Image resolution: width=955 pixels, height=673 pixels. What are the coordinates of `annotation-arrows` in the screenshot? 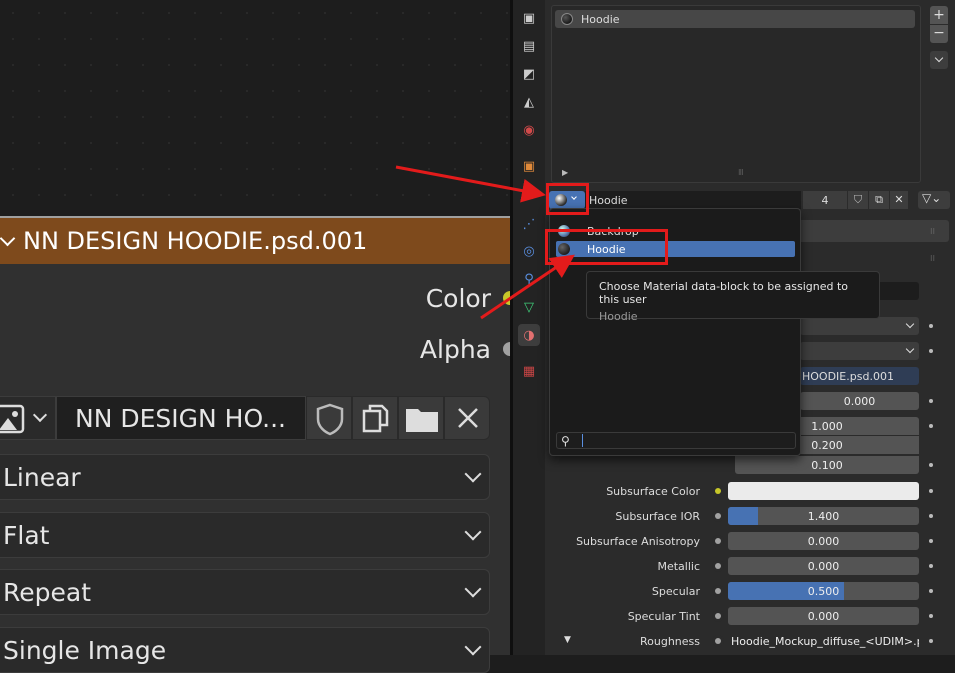 It's located at (485, 242).